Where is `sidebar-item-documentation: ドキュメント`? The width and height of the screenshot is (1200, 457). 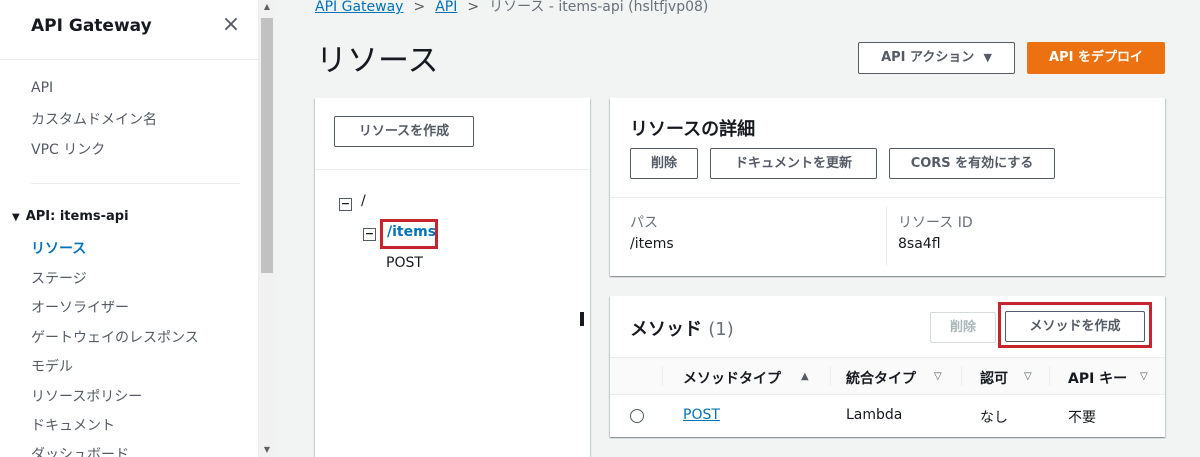 sidebar-item-documentation: ドキュメント is located at coordinates (73, 425).